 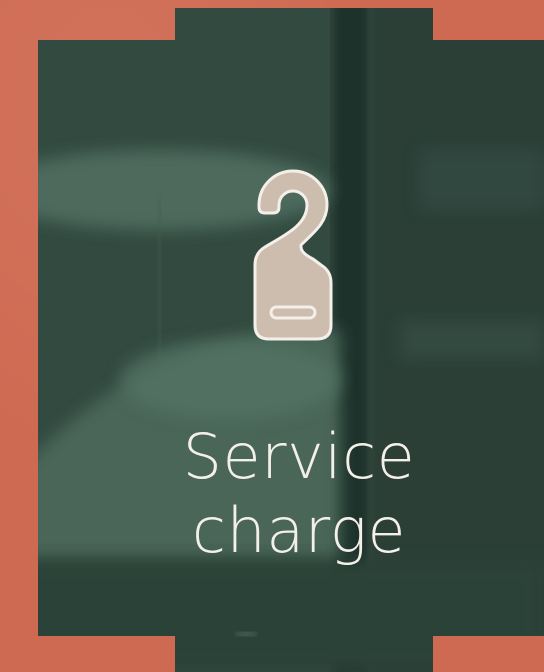 What do you see at coordinates (299, 530) in the screenshot?
I see `title-line-2: charge` at bounding box center [299, 530].